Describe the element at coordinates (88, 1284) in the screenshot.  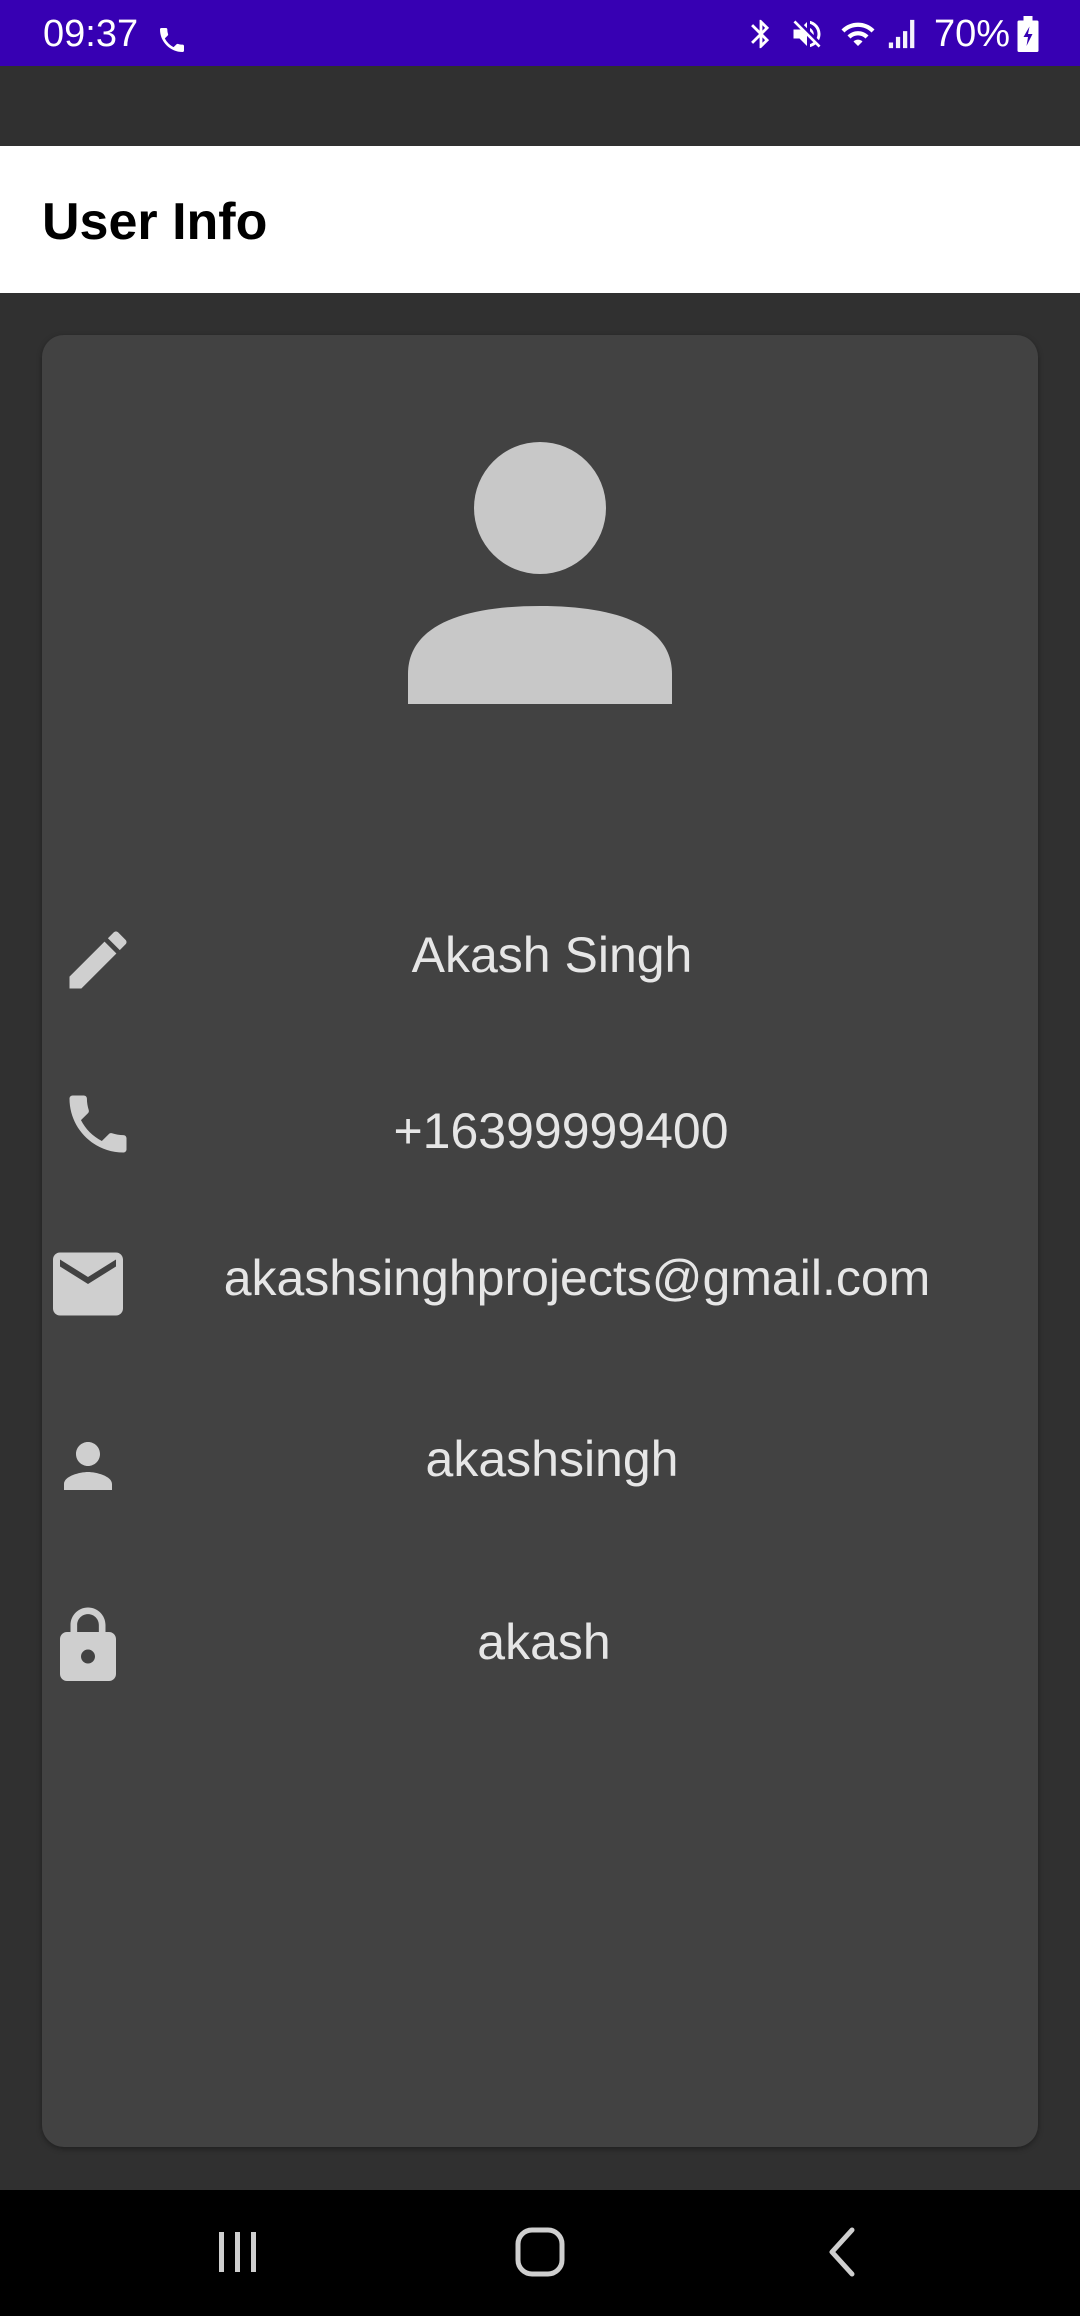
I see `email-icon` at that location.